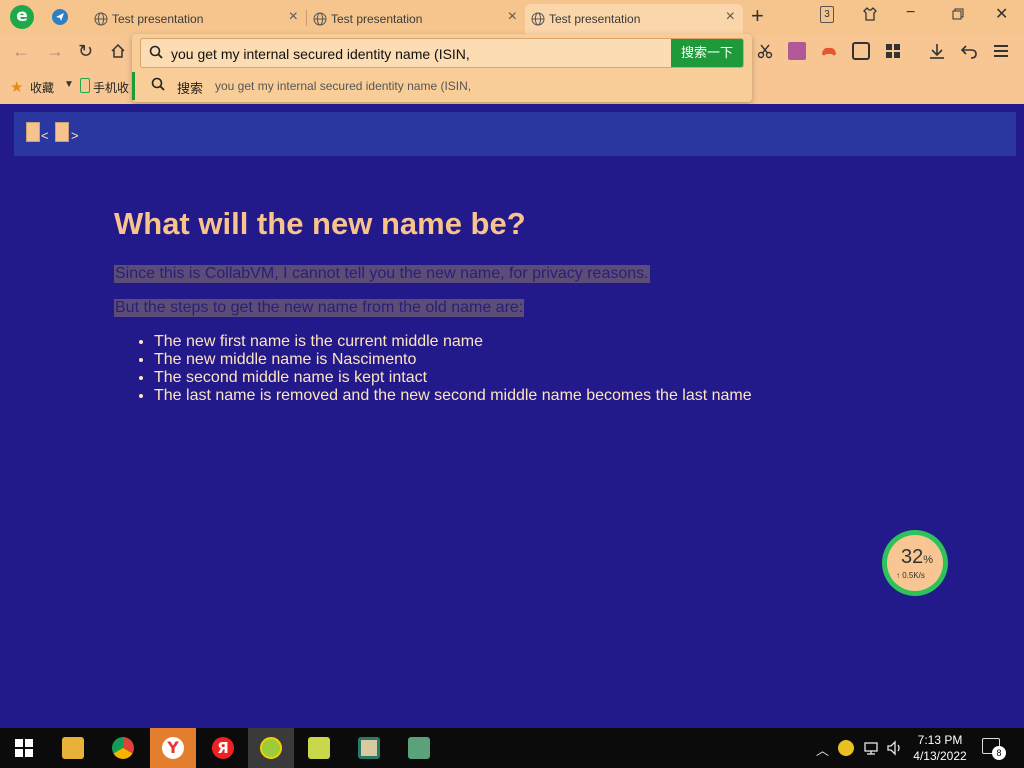 This screenshot has height=768, width=1024. What do you see at coordinates (827, 14) in the screenshot?
I see `tab-count-badge: 3` at bounding box center [827, 14].